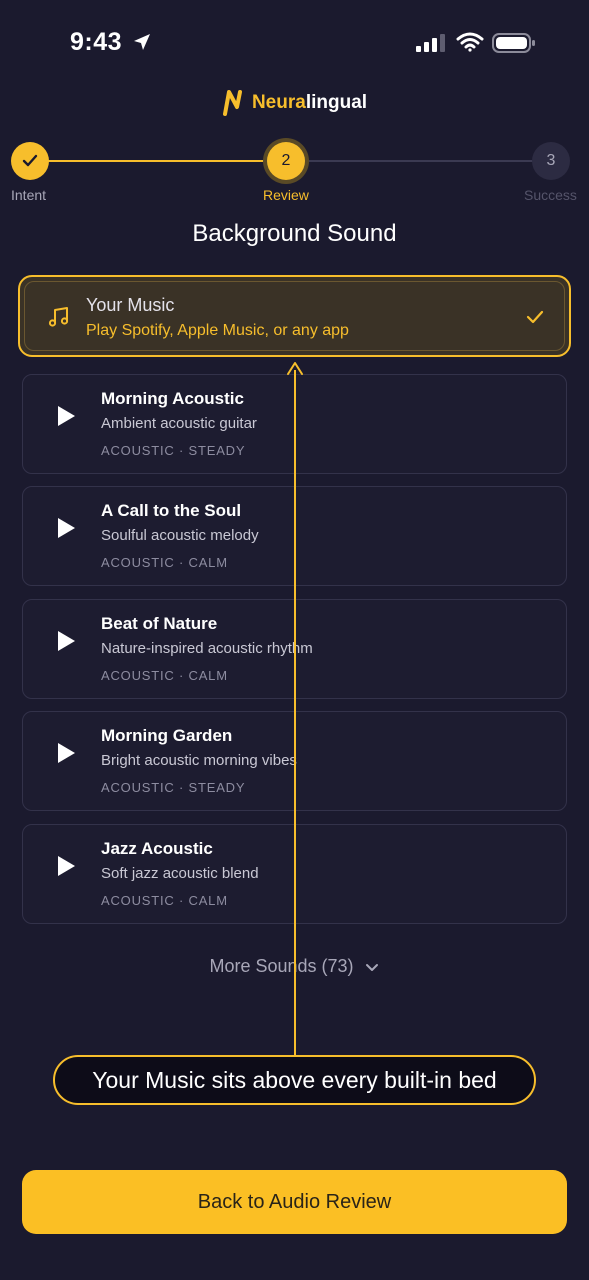 This screenshot has height=1280, width=589. Describe the element at coordinates (142, 42) in the screenshot. I see `location-arrow-icon` at that location.